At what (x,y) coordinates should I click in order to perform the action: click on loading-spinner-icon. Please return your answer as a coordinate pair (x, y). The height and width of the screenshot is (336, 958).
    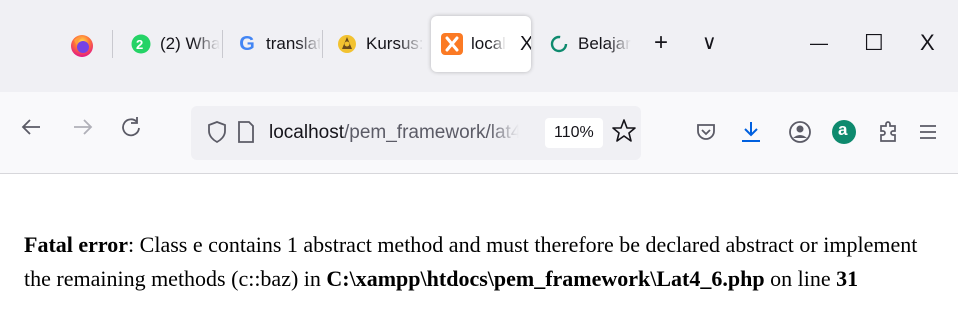
    Looking at the image, I should click on (559, 44).